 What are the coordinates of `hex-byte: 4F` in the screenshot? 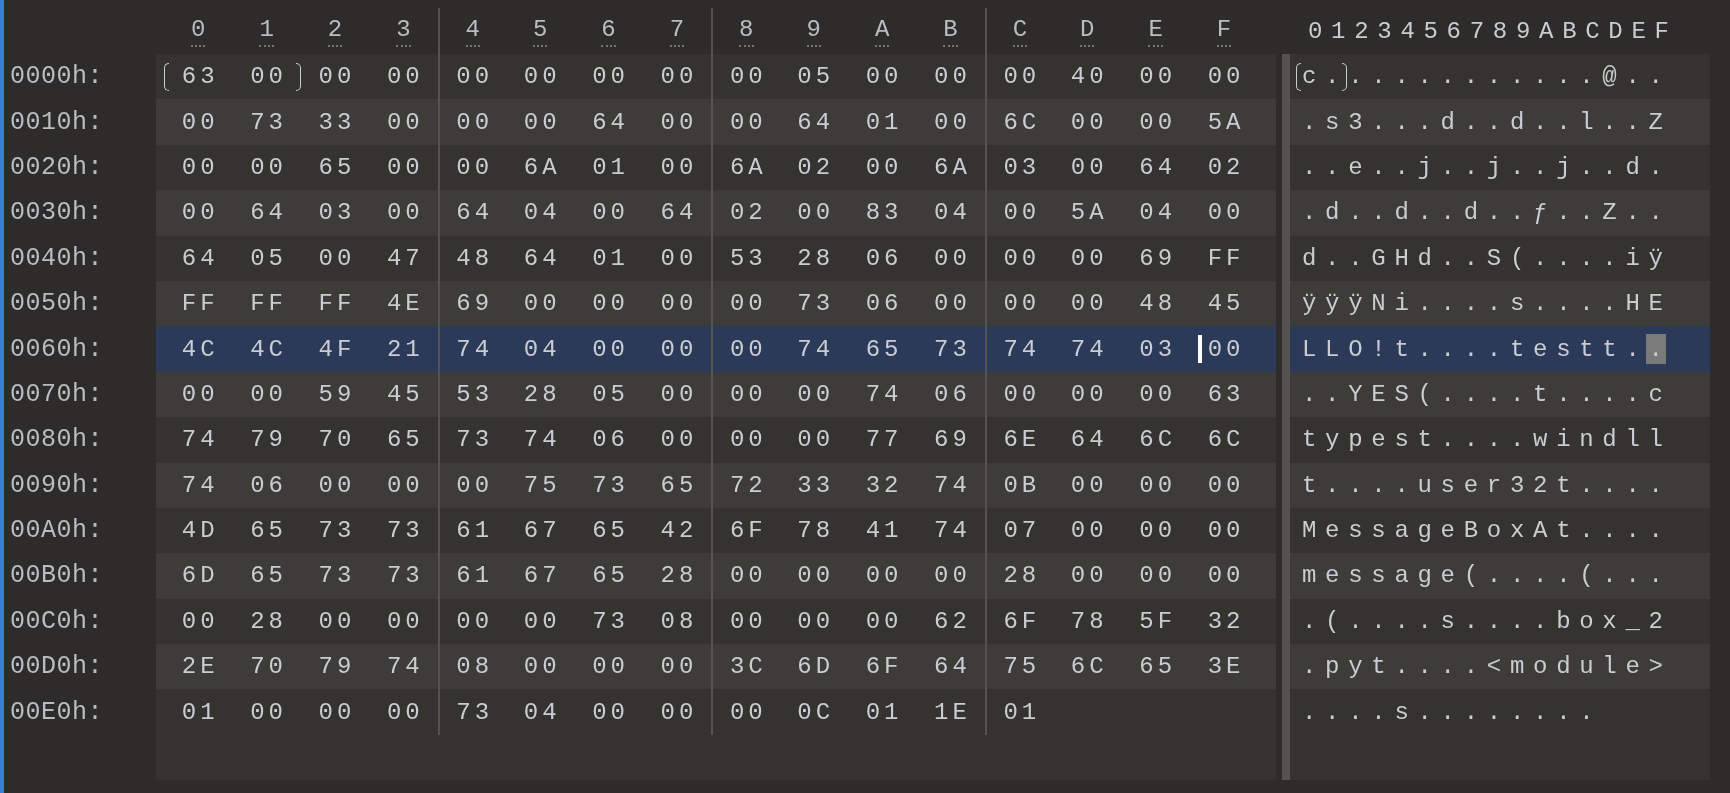 It's located at (337, 349).